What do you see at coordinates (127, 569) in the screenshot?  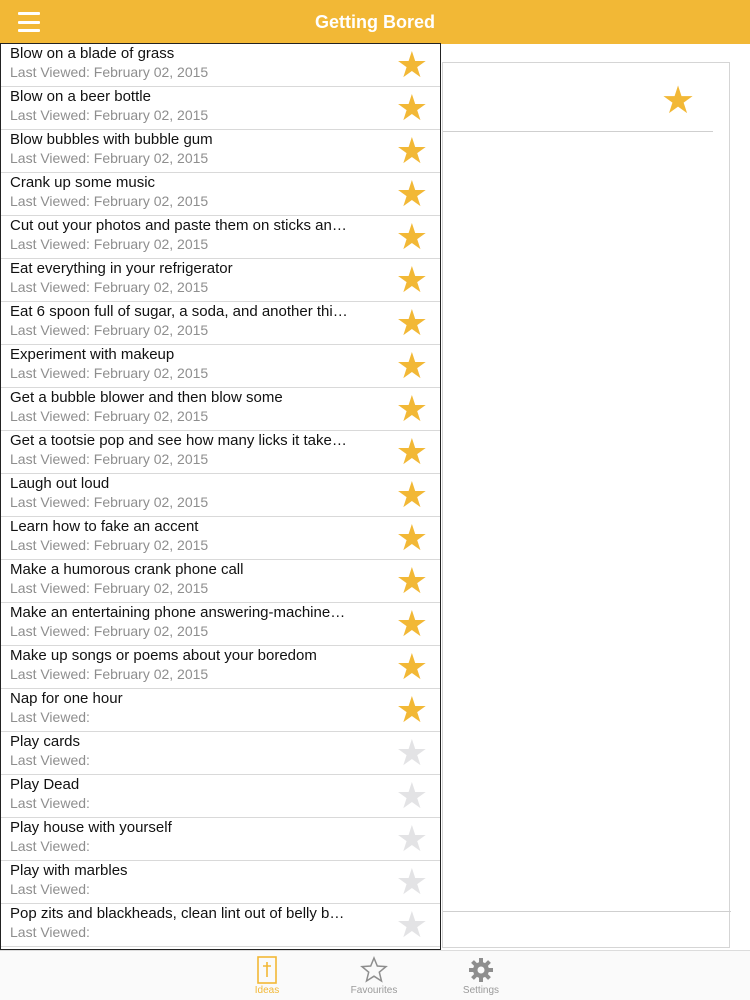 I see `list-item-title: Make a humorous crank phone call` at bounding box center [127, 569].